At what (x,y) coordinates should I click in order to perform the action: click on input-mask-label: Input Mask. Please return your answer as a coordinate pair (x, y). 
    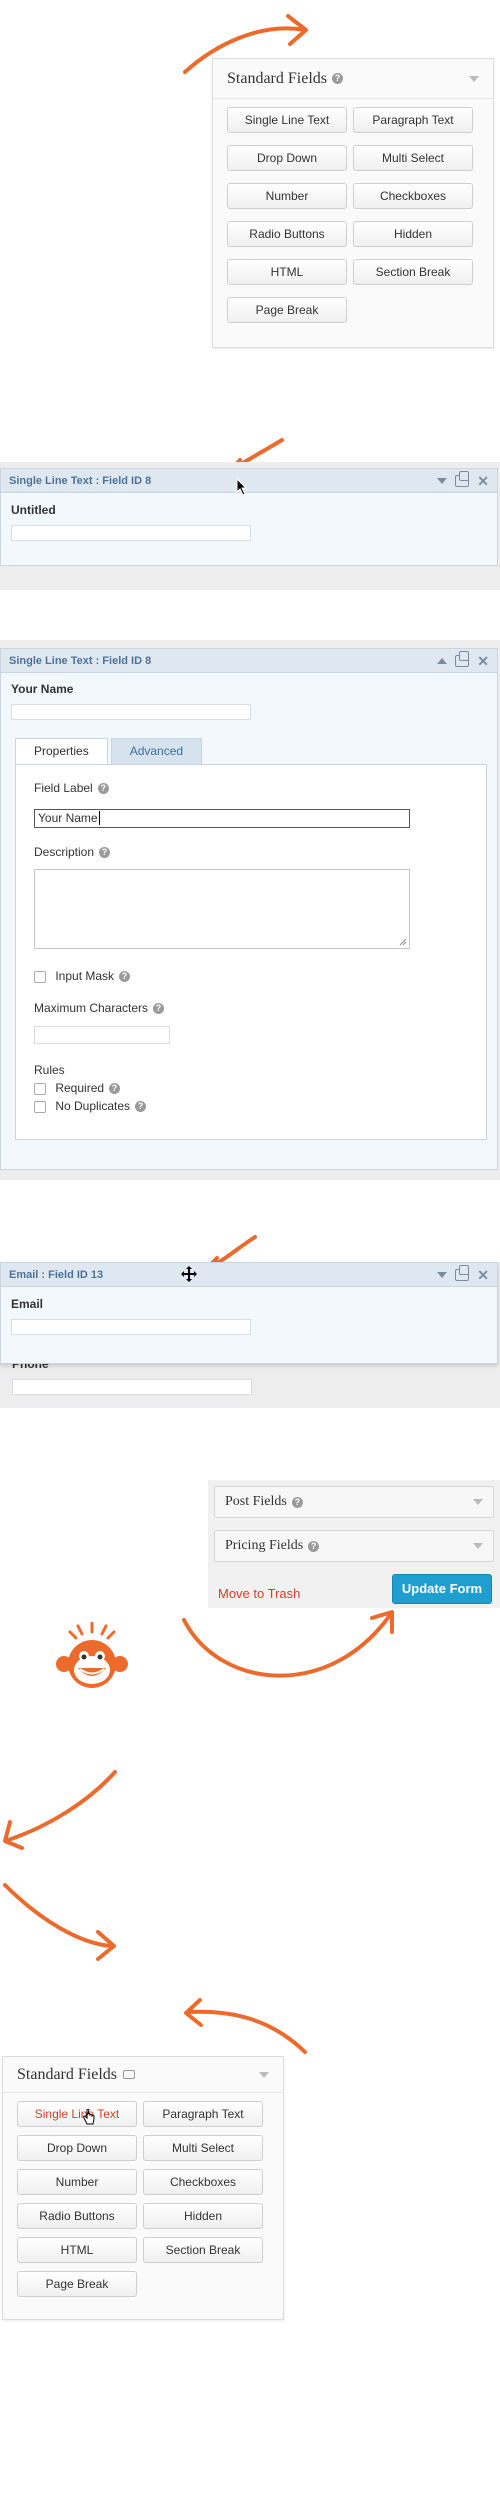
    Looking at the image, I should click on (85, 976).